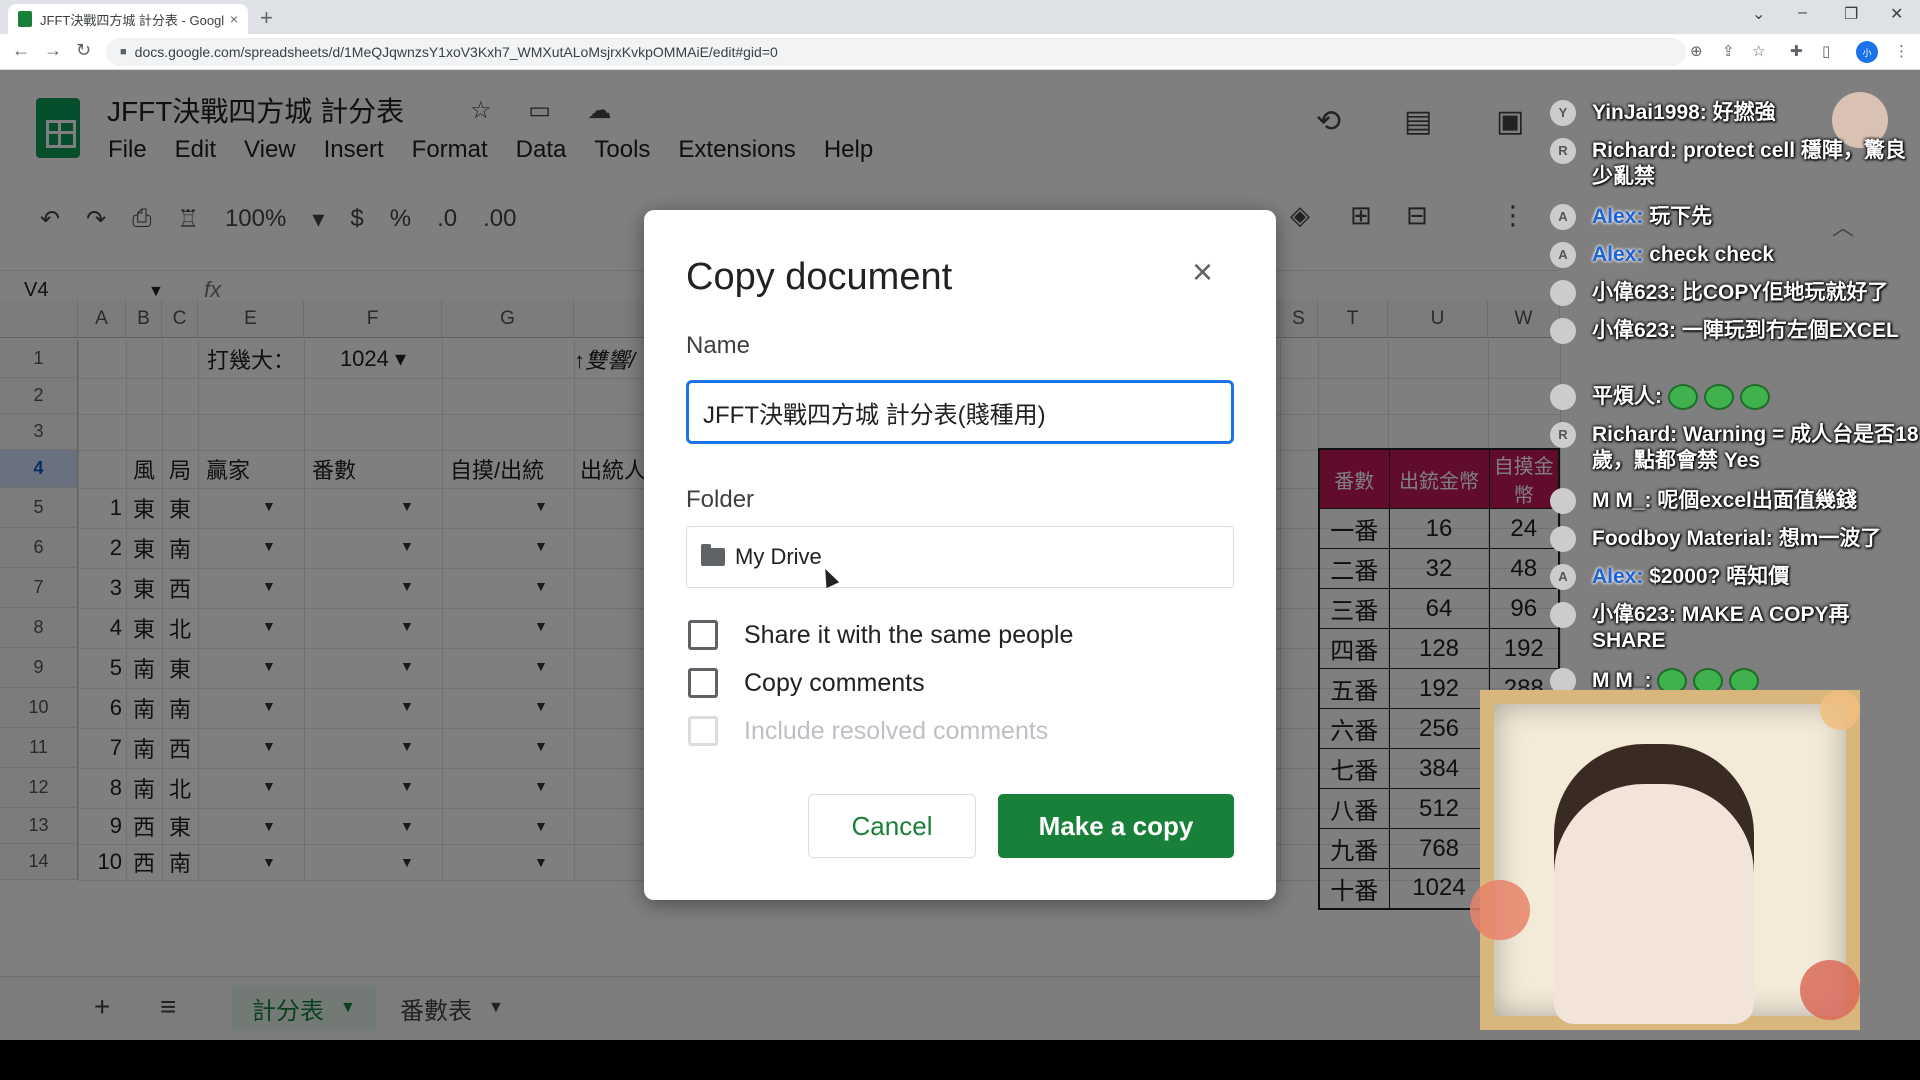 Image resolution: width=1920 pixels, height=1080 pixels. Describe the element at coordinates (1758, 51) in the screenshot. I see `bookmark-star-icon: ☆` at that location.